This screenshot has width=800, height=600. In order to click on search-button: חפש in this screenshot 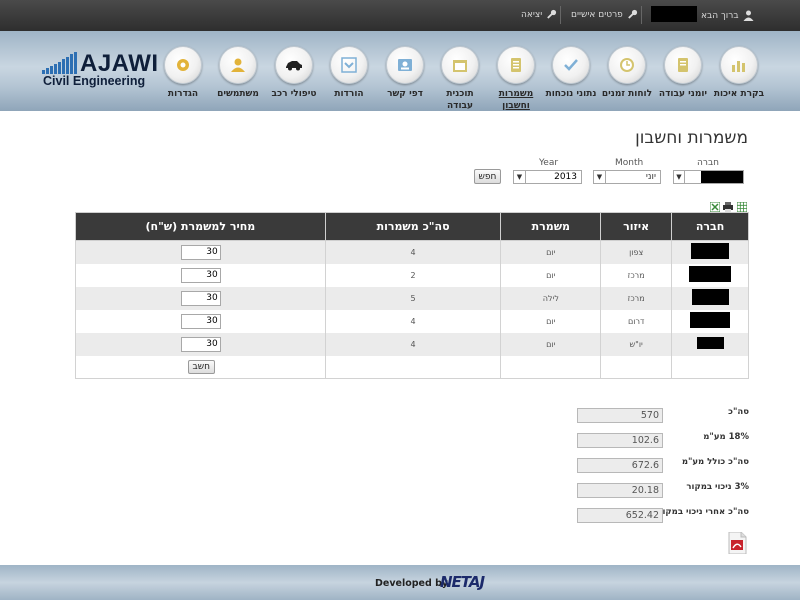, I will do `click(487, 176)`.